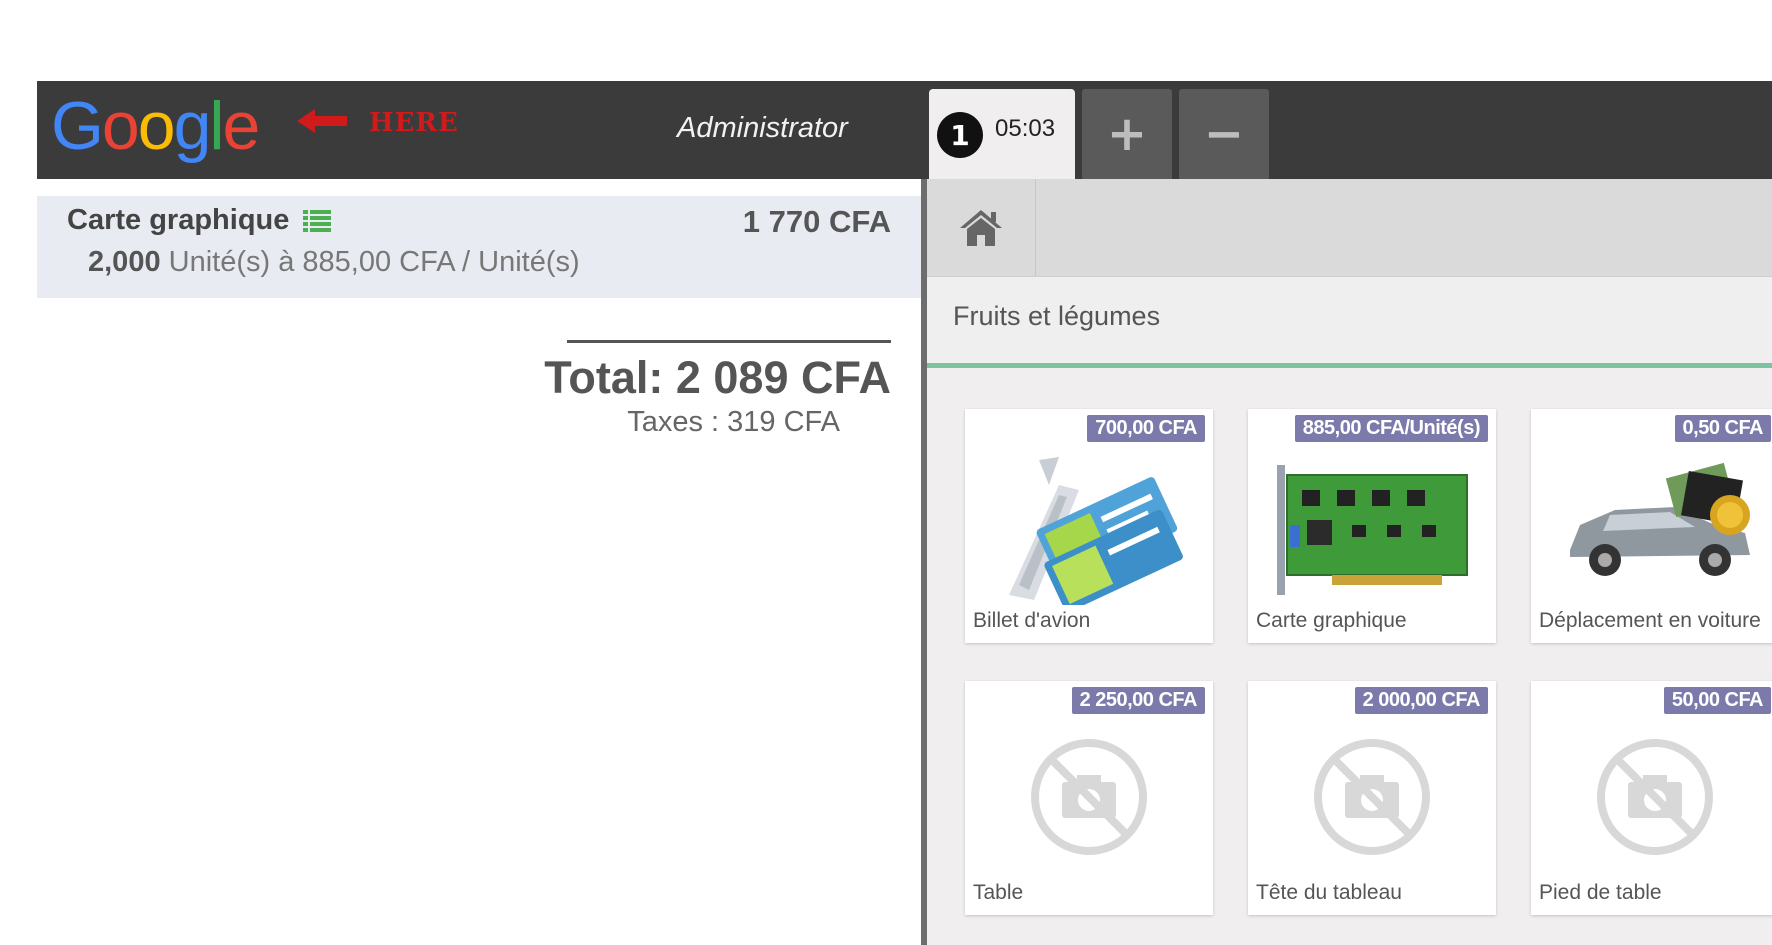 The height and width of the screenshot is (945, 1772). I want to click on product-name: Déplacement en voiture, so click(1650, 620).